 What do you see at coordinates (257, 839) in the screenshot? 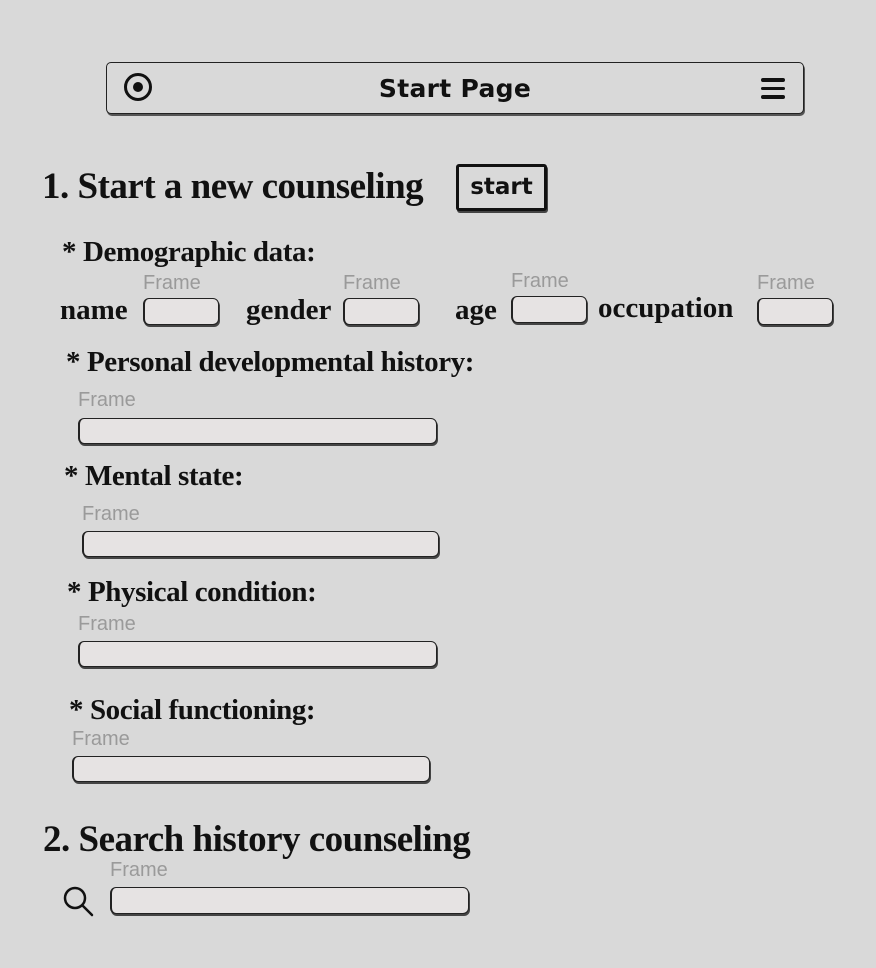
I see `section-search-history-title: 2. Search history counseling` at bounding box center [257, 839].